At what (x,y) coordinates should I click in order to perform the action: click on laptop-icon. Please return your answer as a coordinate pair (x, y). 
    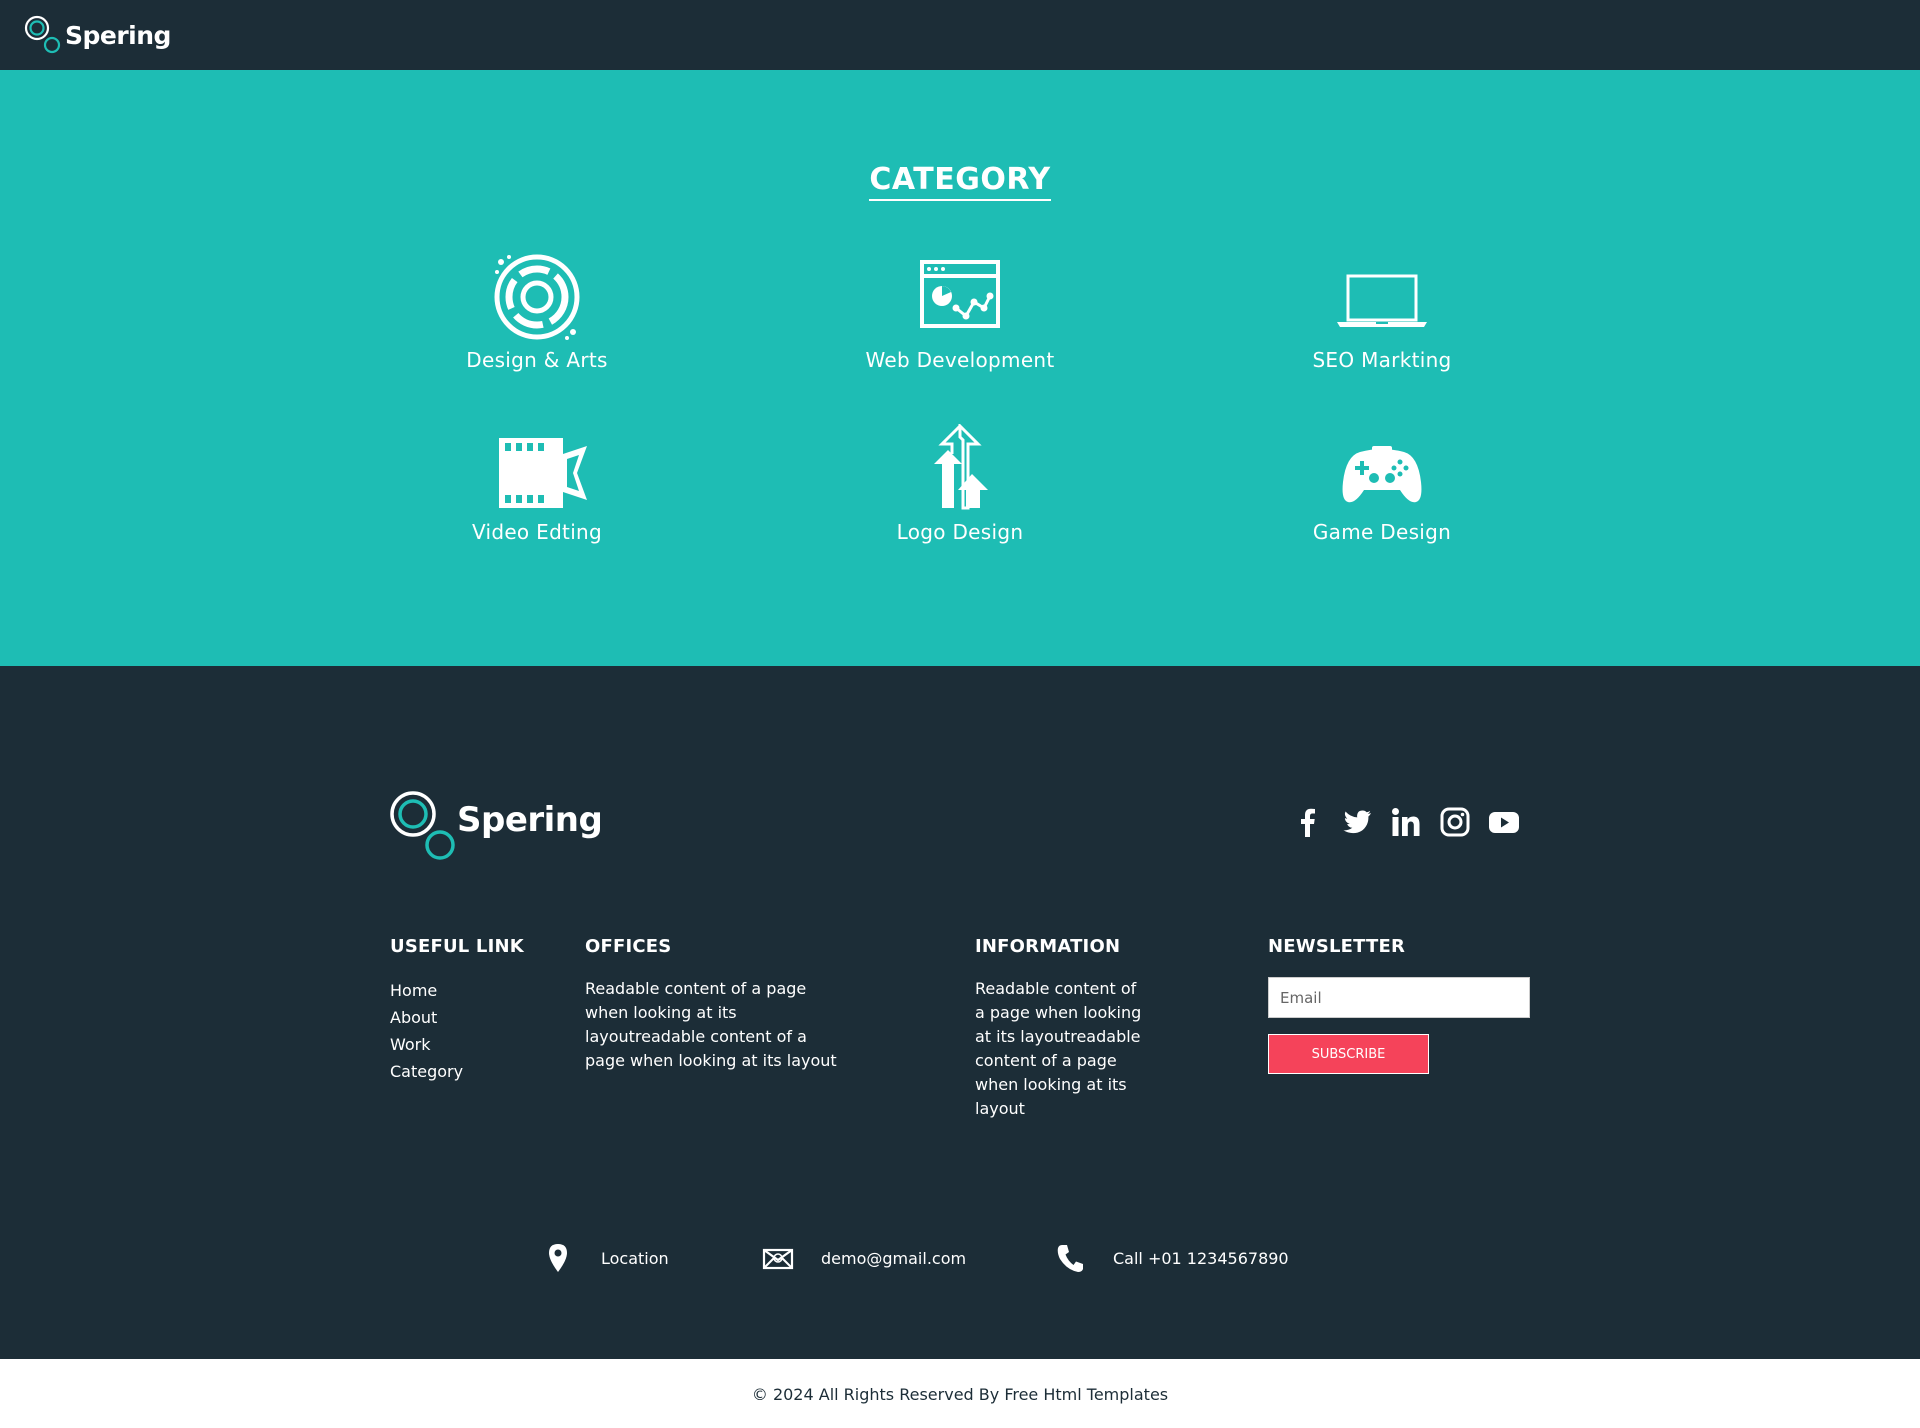
    Looking at the image, I should click on (1382, 300).